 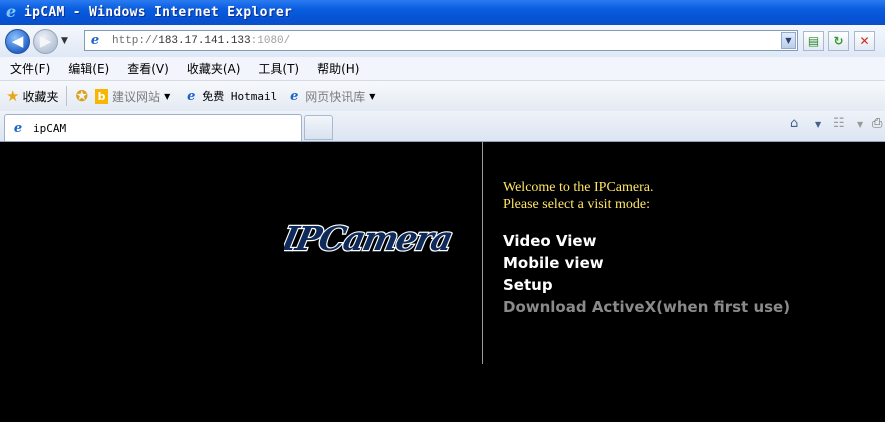 I want to click on feeds-dropdown: ▼, so click(x=860, y=124).